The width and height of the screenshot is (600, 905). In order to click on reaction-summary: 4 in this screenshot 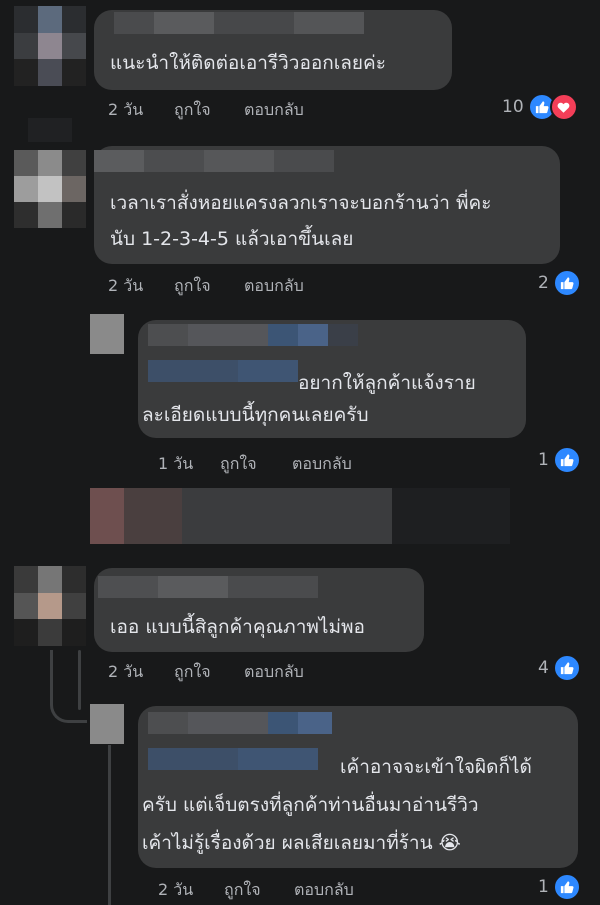, I will do `click(559, 668)`.